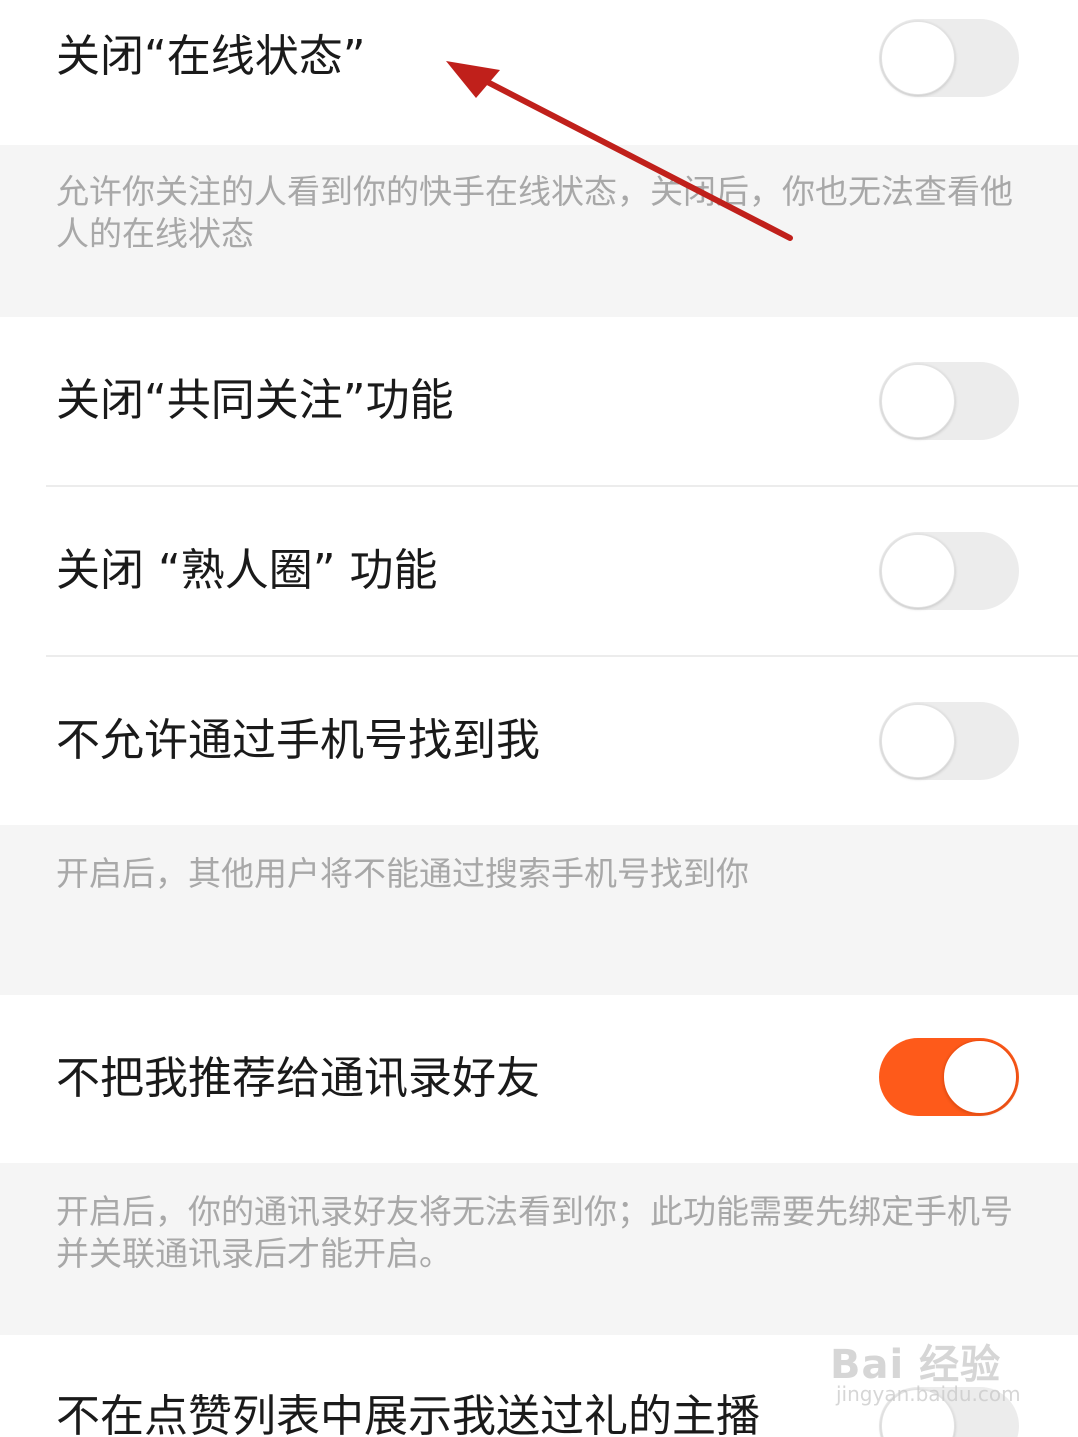  What do you see at coordinates (539, 72) in the screenshot?
I see `setting-row-online-status: 关闭“在线状态”` at bounding box center [539, 72].